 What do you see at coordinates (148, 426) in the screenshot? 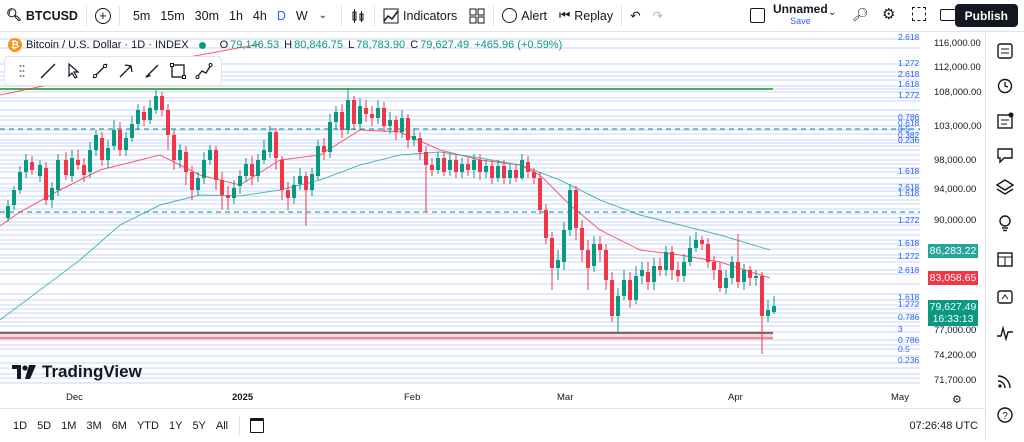
I see `range-ytd: YTD` at bounding box center [148, 426].